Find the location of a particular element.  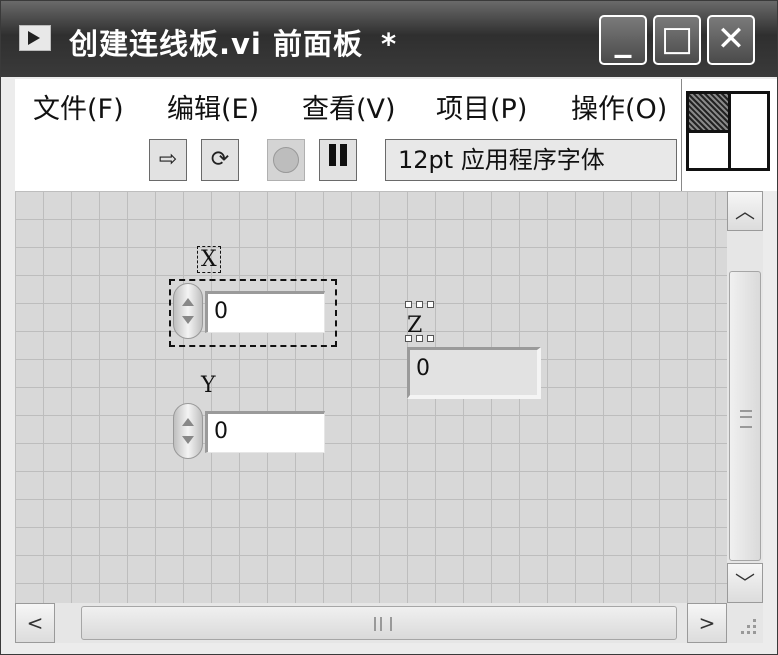

x-increment-decrement is located at coordinates (188, 311).